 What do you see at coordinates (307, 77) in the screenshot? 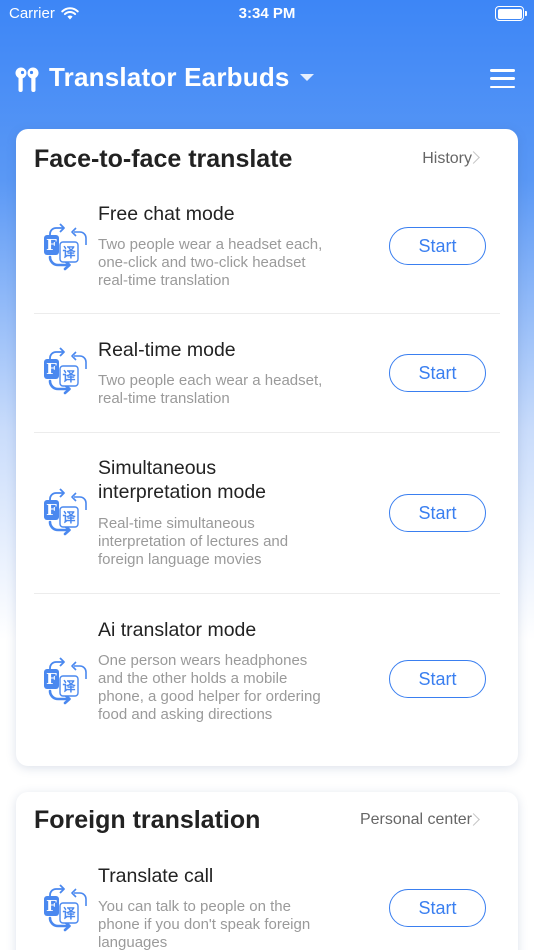
I see `chevron-down-icon` at bounding box center [307, 77].